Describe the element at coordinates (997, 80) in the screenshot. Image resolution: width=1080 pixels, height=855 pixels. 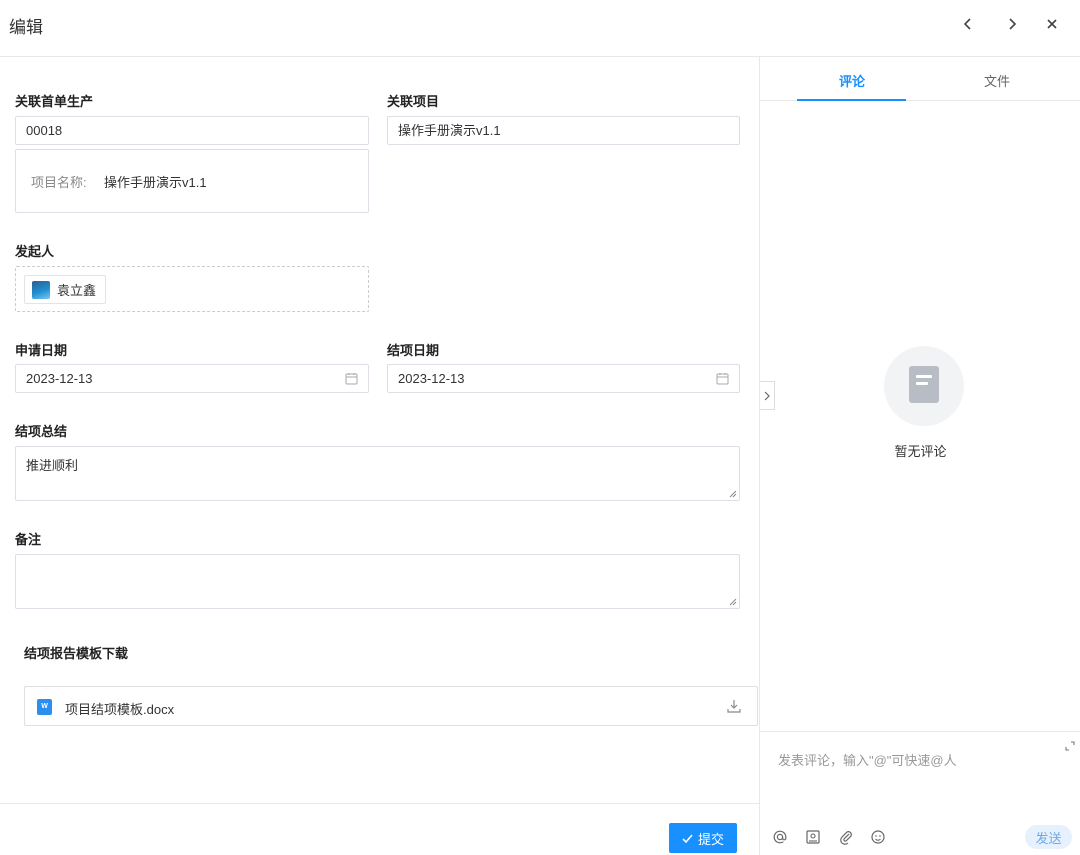
I see `tab-files: 文件` at that location.